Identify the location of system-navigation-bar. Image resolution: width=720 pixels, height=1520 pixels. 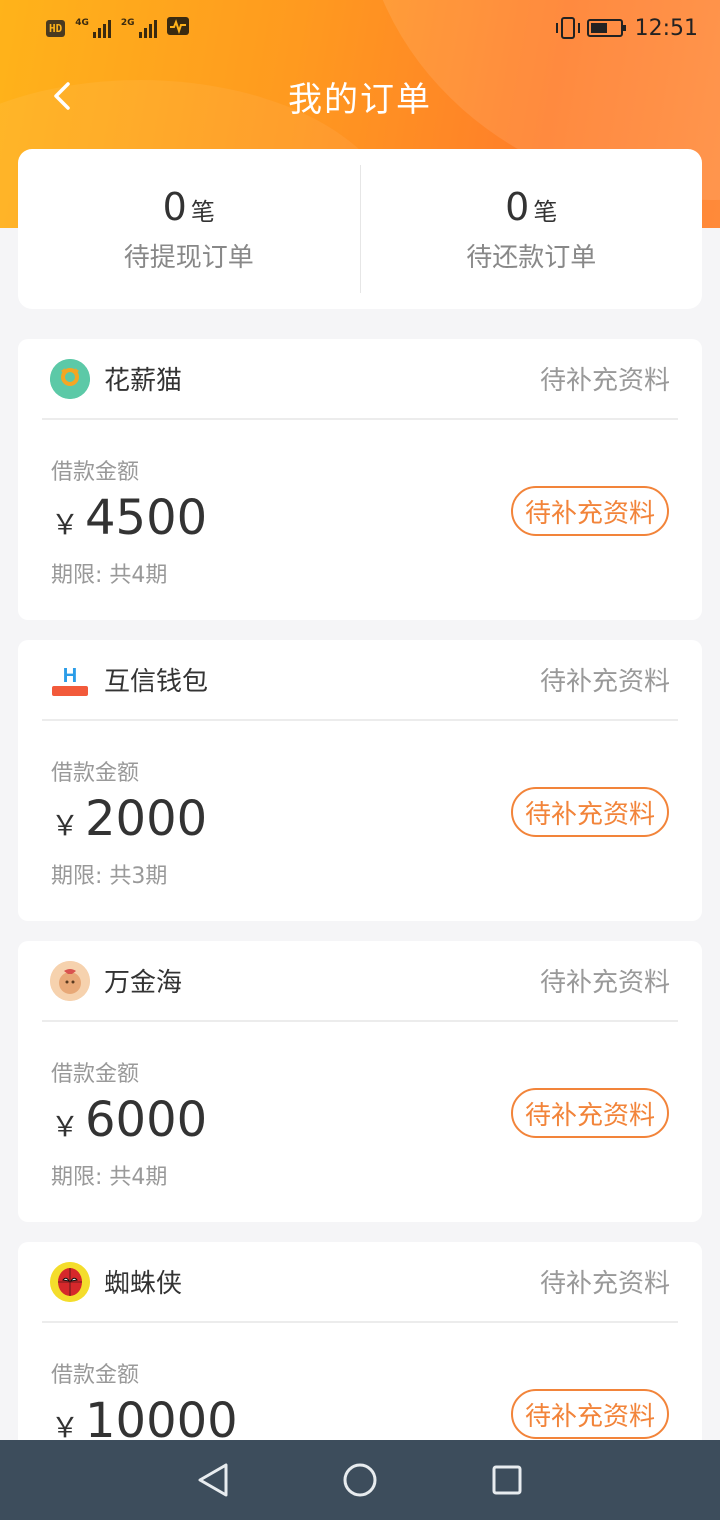
(360, 1480).